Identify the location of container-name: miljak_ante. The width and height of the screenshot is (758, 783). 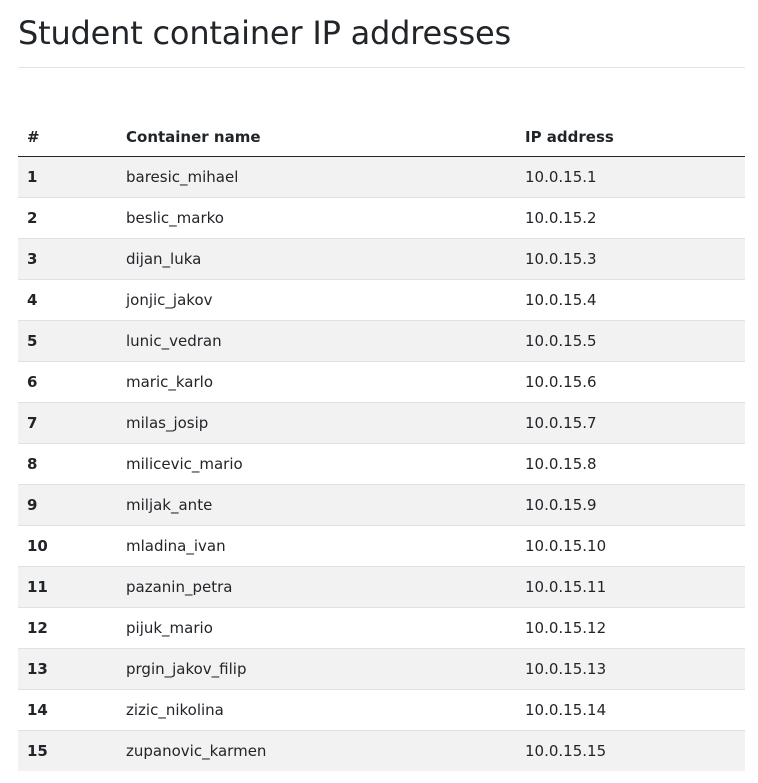
(316, 505).